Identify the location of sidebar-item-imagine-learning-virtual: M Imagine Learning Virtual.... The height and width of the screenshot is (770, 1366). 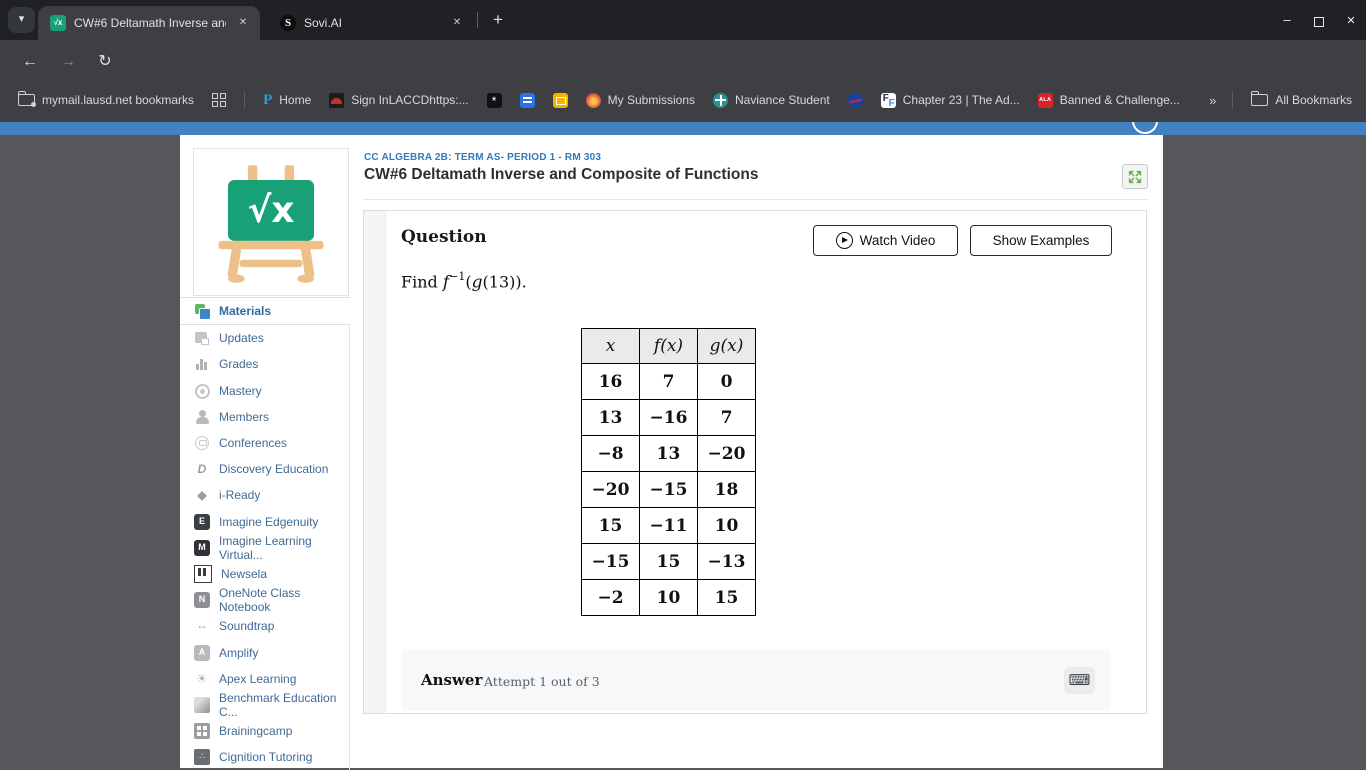
(264, 548).